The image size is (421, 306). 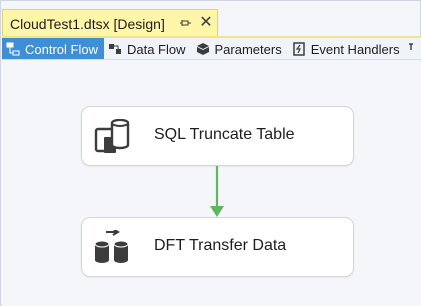 I want to click on task-dft-transfer-data: DFT Transfer Data, so click(x=217, y=247).